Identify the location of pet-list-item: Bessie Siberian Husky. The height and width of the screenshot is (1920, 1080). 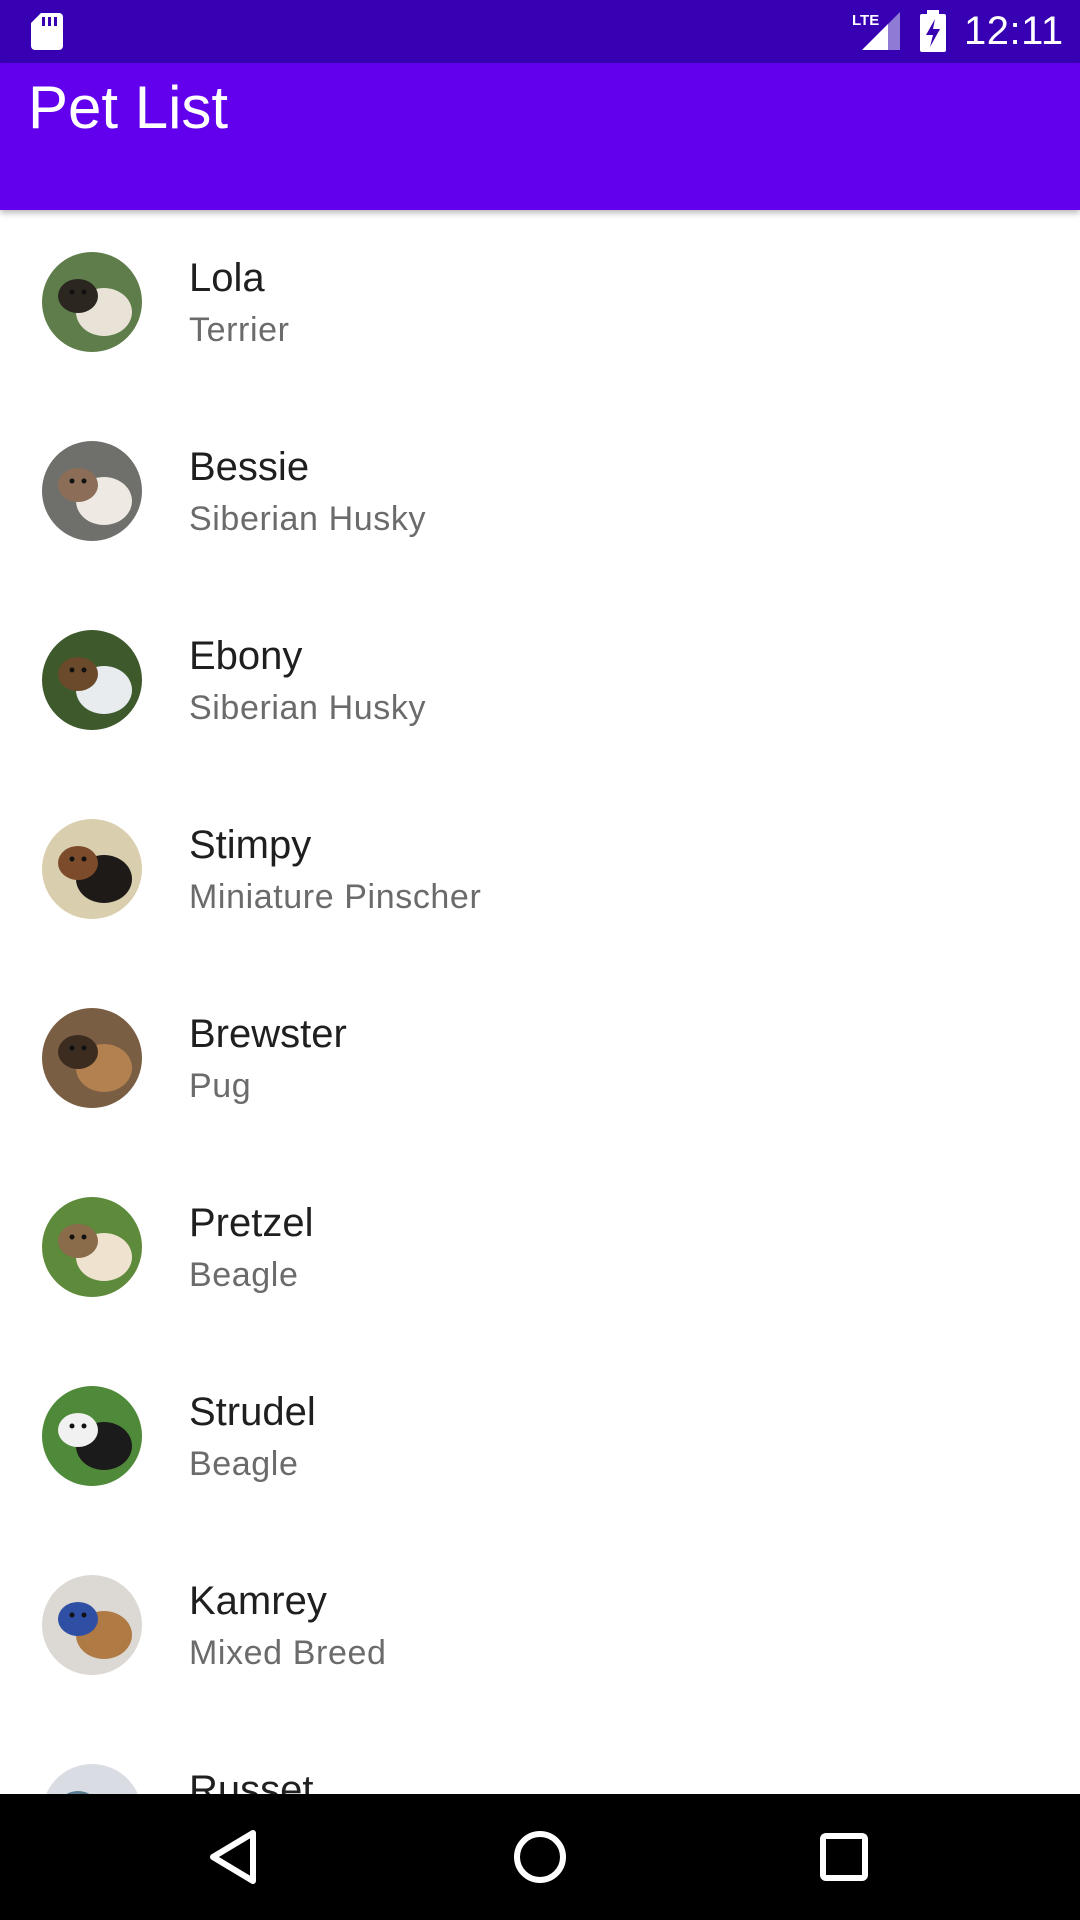
(540, 493).